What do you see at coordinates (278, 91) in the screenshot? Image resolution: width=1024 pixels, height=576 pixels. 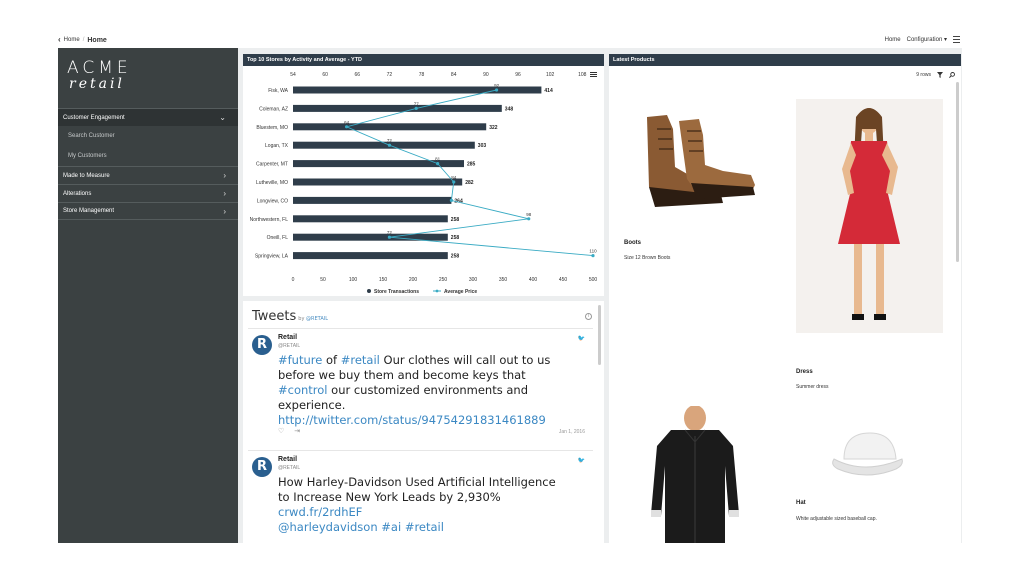 I see `category-label: Fisk, WA` at bounding box center [278, 91].